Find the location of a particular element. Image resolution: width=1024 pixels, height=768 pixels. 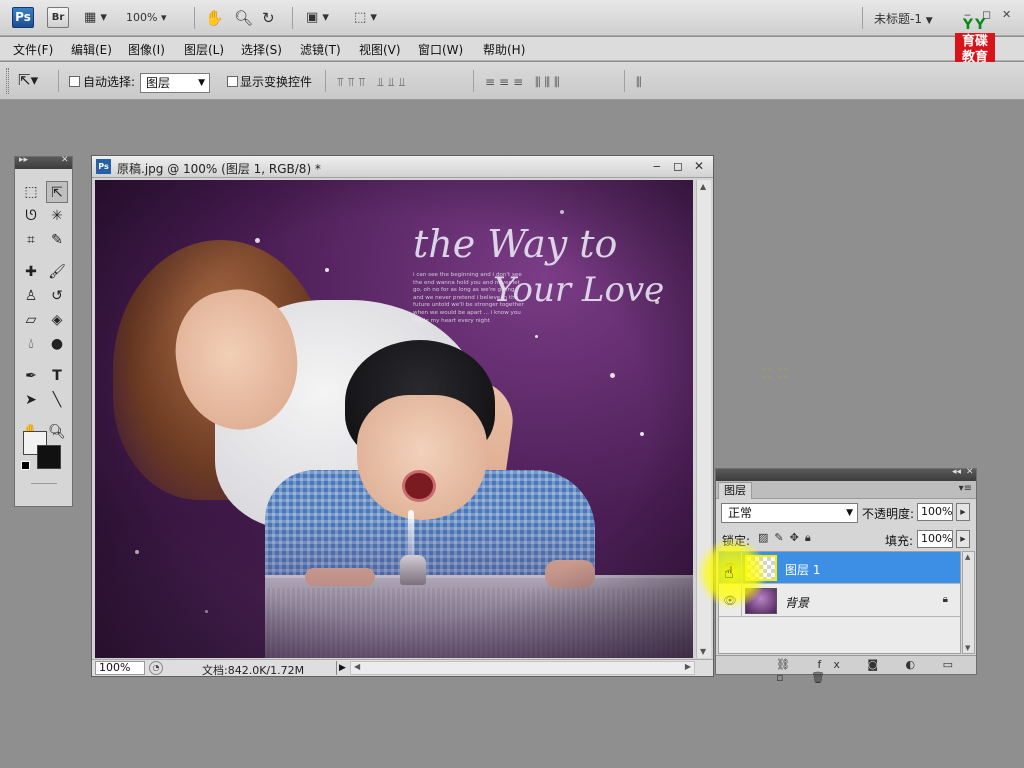

fill-slider-button: ▶ is located at coordinates (963, 539).